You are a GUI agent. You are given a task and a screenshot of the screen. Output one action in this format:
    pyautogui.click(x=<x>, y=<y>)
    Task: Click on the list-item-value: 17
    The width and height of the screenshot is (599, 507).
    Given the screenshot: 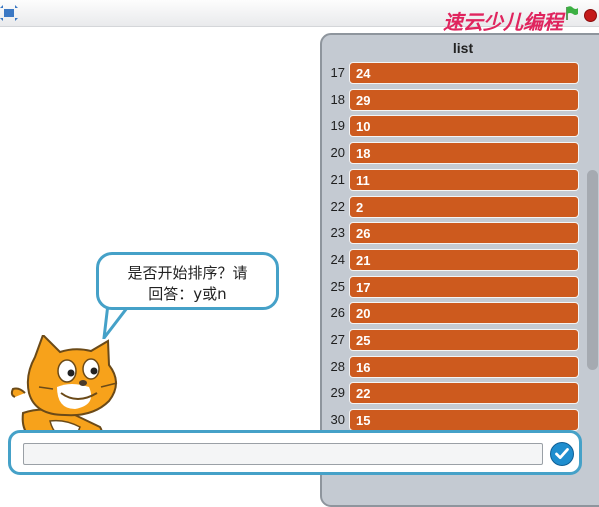 What is the action you would take?
    pyautogui.click(x=363, y=287)
    